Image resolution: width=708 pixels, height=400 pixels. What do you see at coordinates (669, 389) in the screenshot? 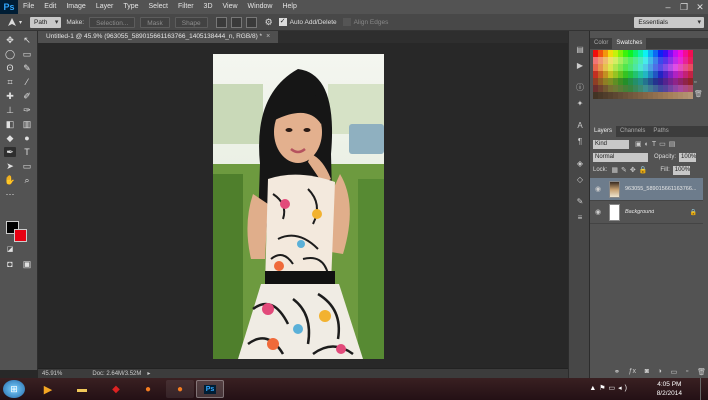
I see `clock: 4:05 PM 8/2/2014` at bounding box center [669, 389].